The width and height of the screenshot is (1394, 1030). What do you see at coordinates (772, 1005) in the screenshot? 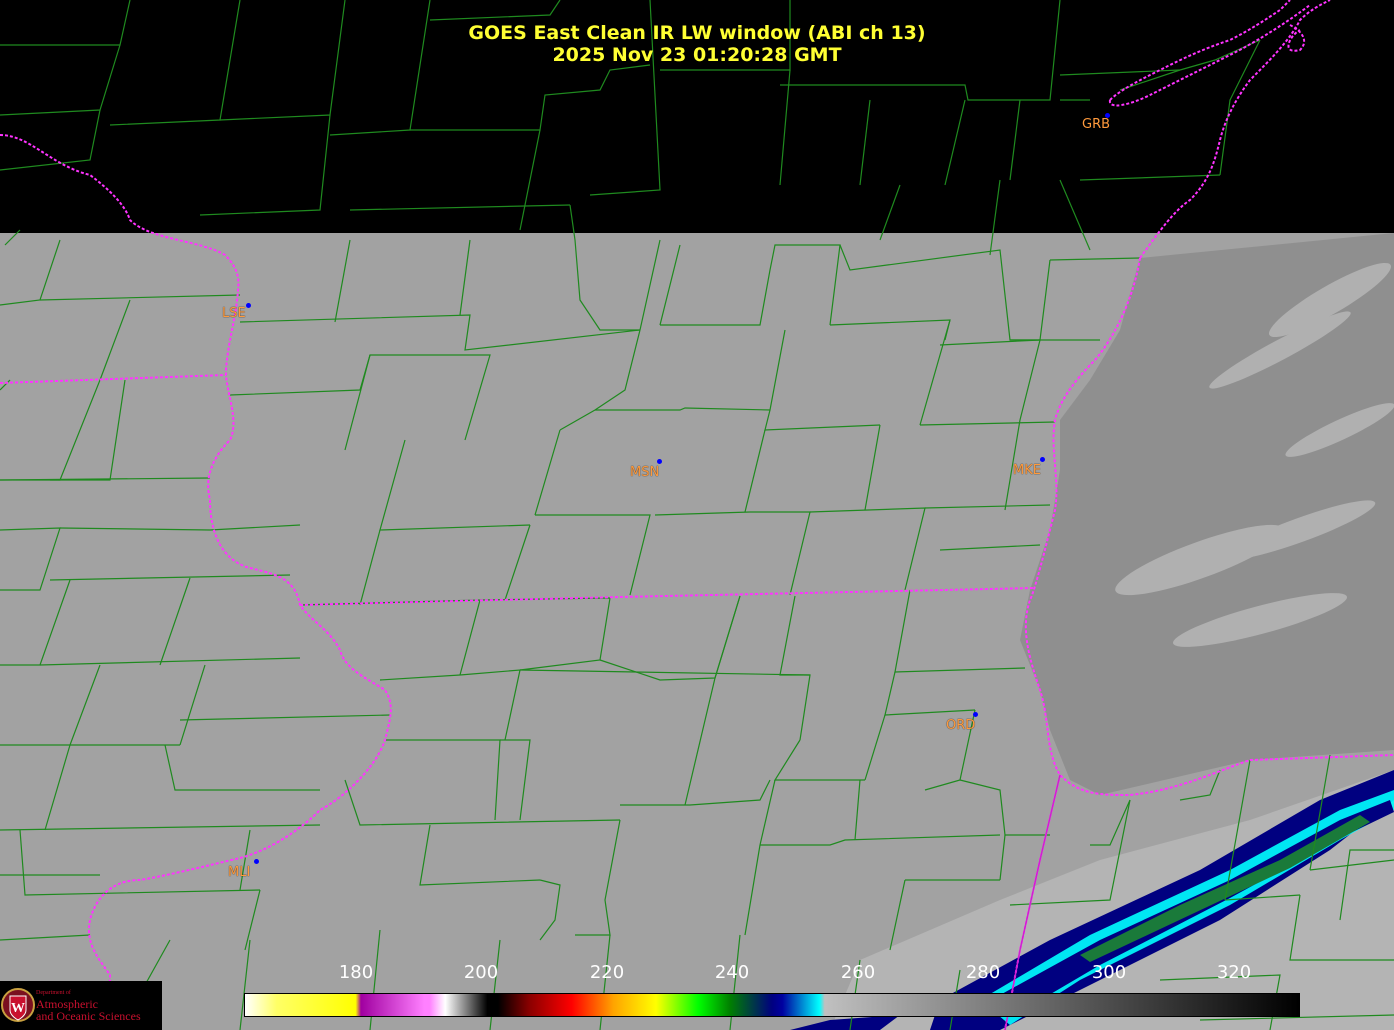
I see `temperature-colorbar` at bounding box center [772, 1005].